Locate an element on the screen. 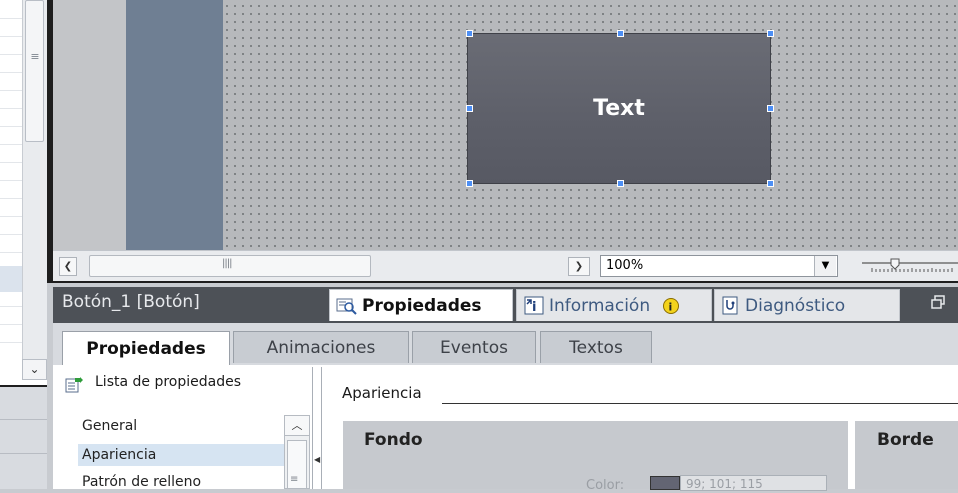 The height and width of the screenshot is (493, 958). tree-scroll-thumb is located at coordinates (34, 71).